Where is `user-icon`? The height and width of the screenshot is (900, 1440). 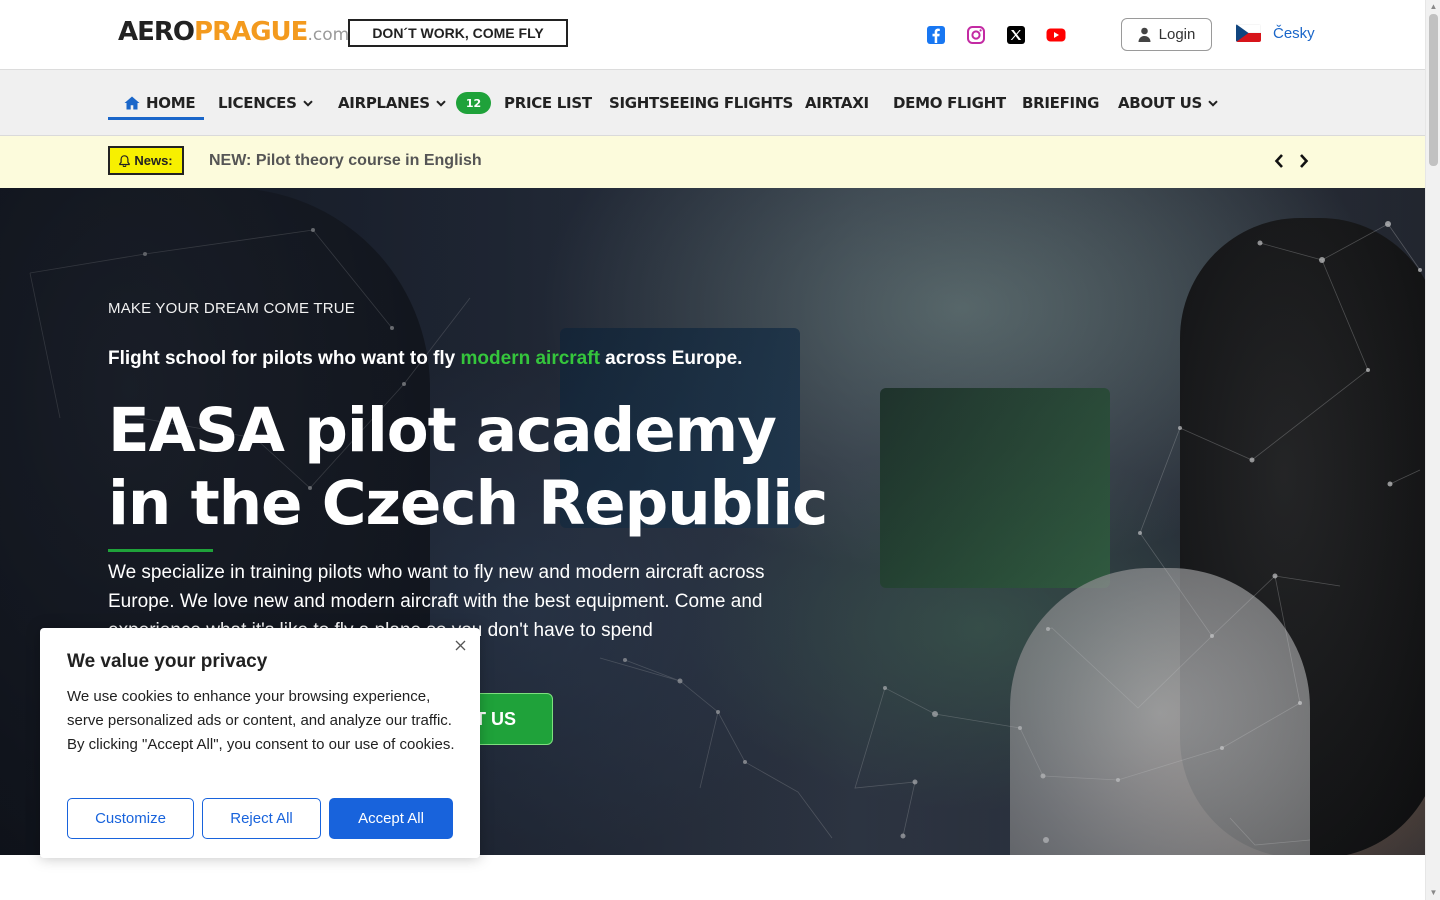 user-icon is located at coordinates (1144, 34).